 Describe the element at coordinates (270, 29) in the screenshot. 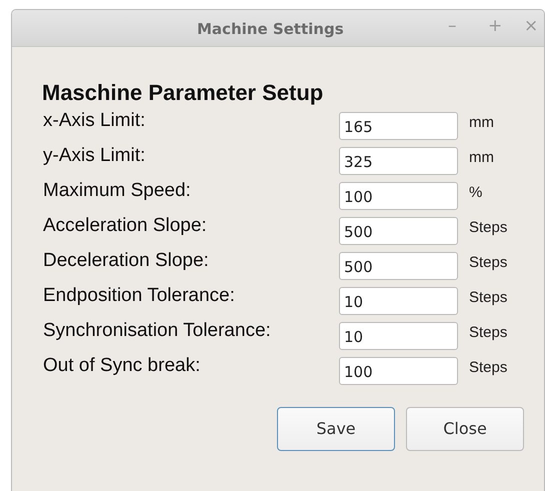

I see `window-title: Machine Settings` at that location.